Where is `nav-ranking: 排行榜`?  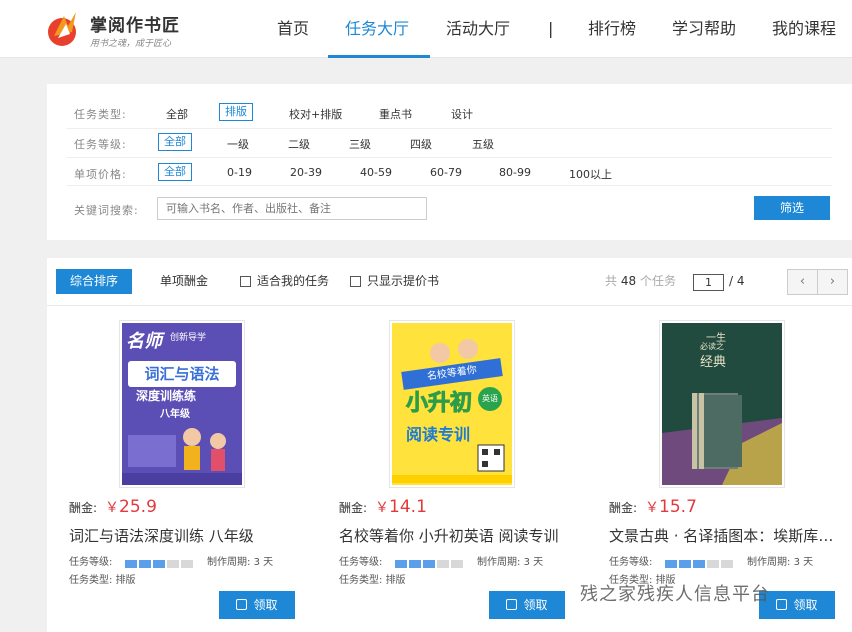
nav-ranking: 排行榜 is located at coordinates (612, 29).